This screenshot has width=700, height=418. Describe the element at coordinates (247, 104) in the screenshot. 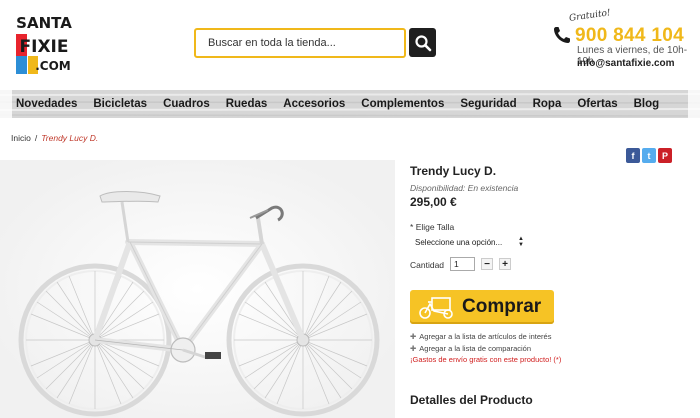

I see `nav-item-ruedas: Ruedas` at that location.